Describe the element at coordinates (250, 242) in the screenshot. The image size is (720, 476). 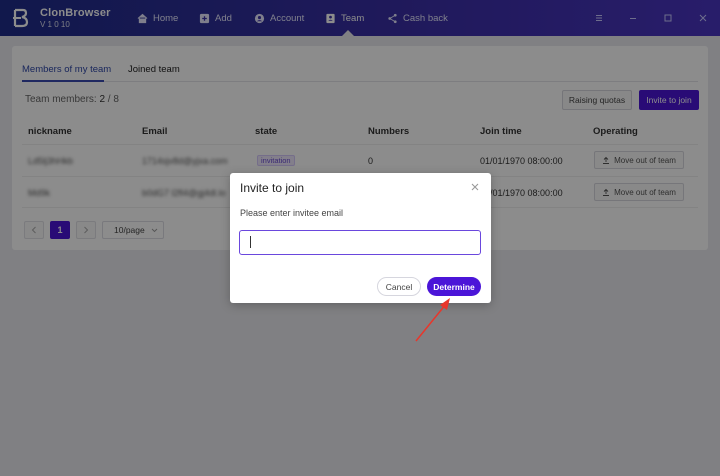
I see `text-cursor` at that location.